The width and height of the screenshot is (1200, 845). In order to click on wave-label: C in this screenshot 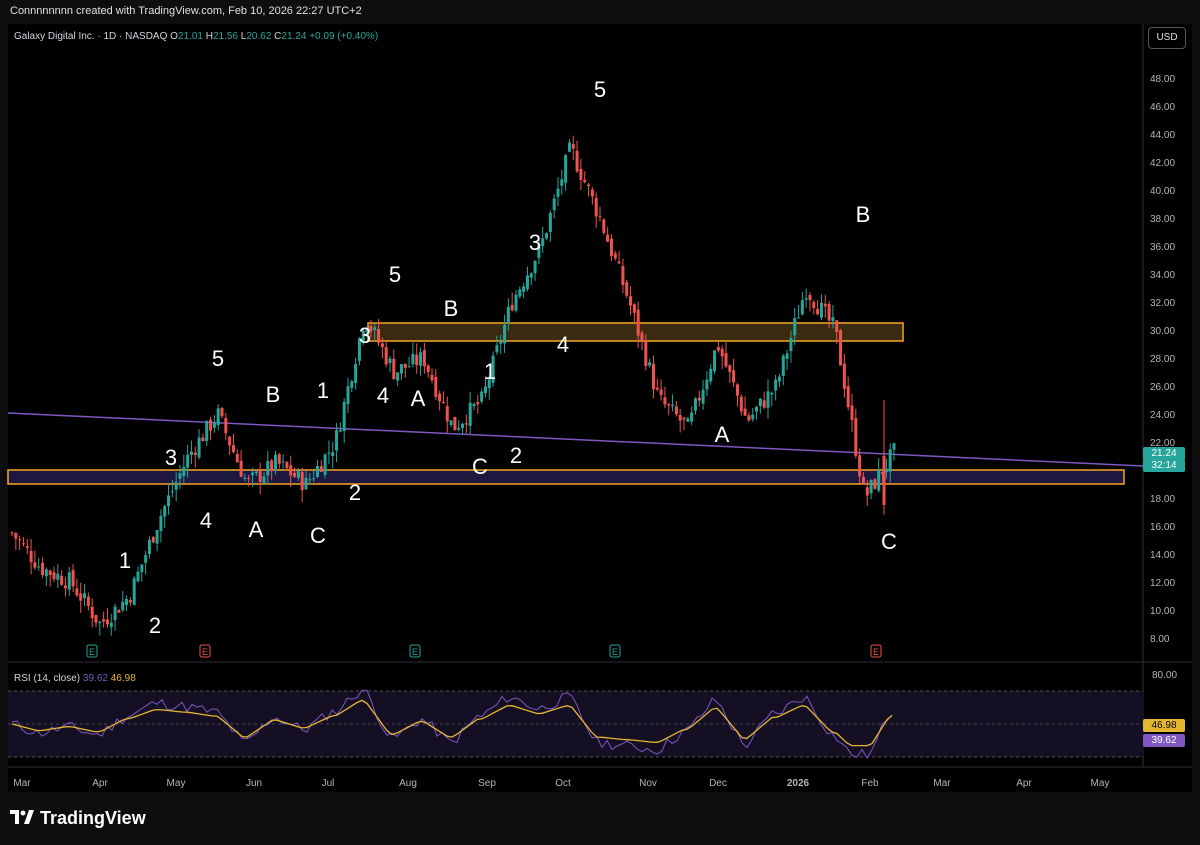, I will do `click(889, 541)`.